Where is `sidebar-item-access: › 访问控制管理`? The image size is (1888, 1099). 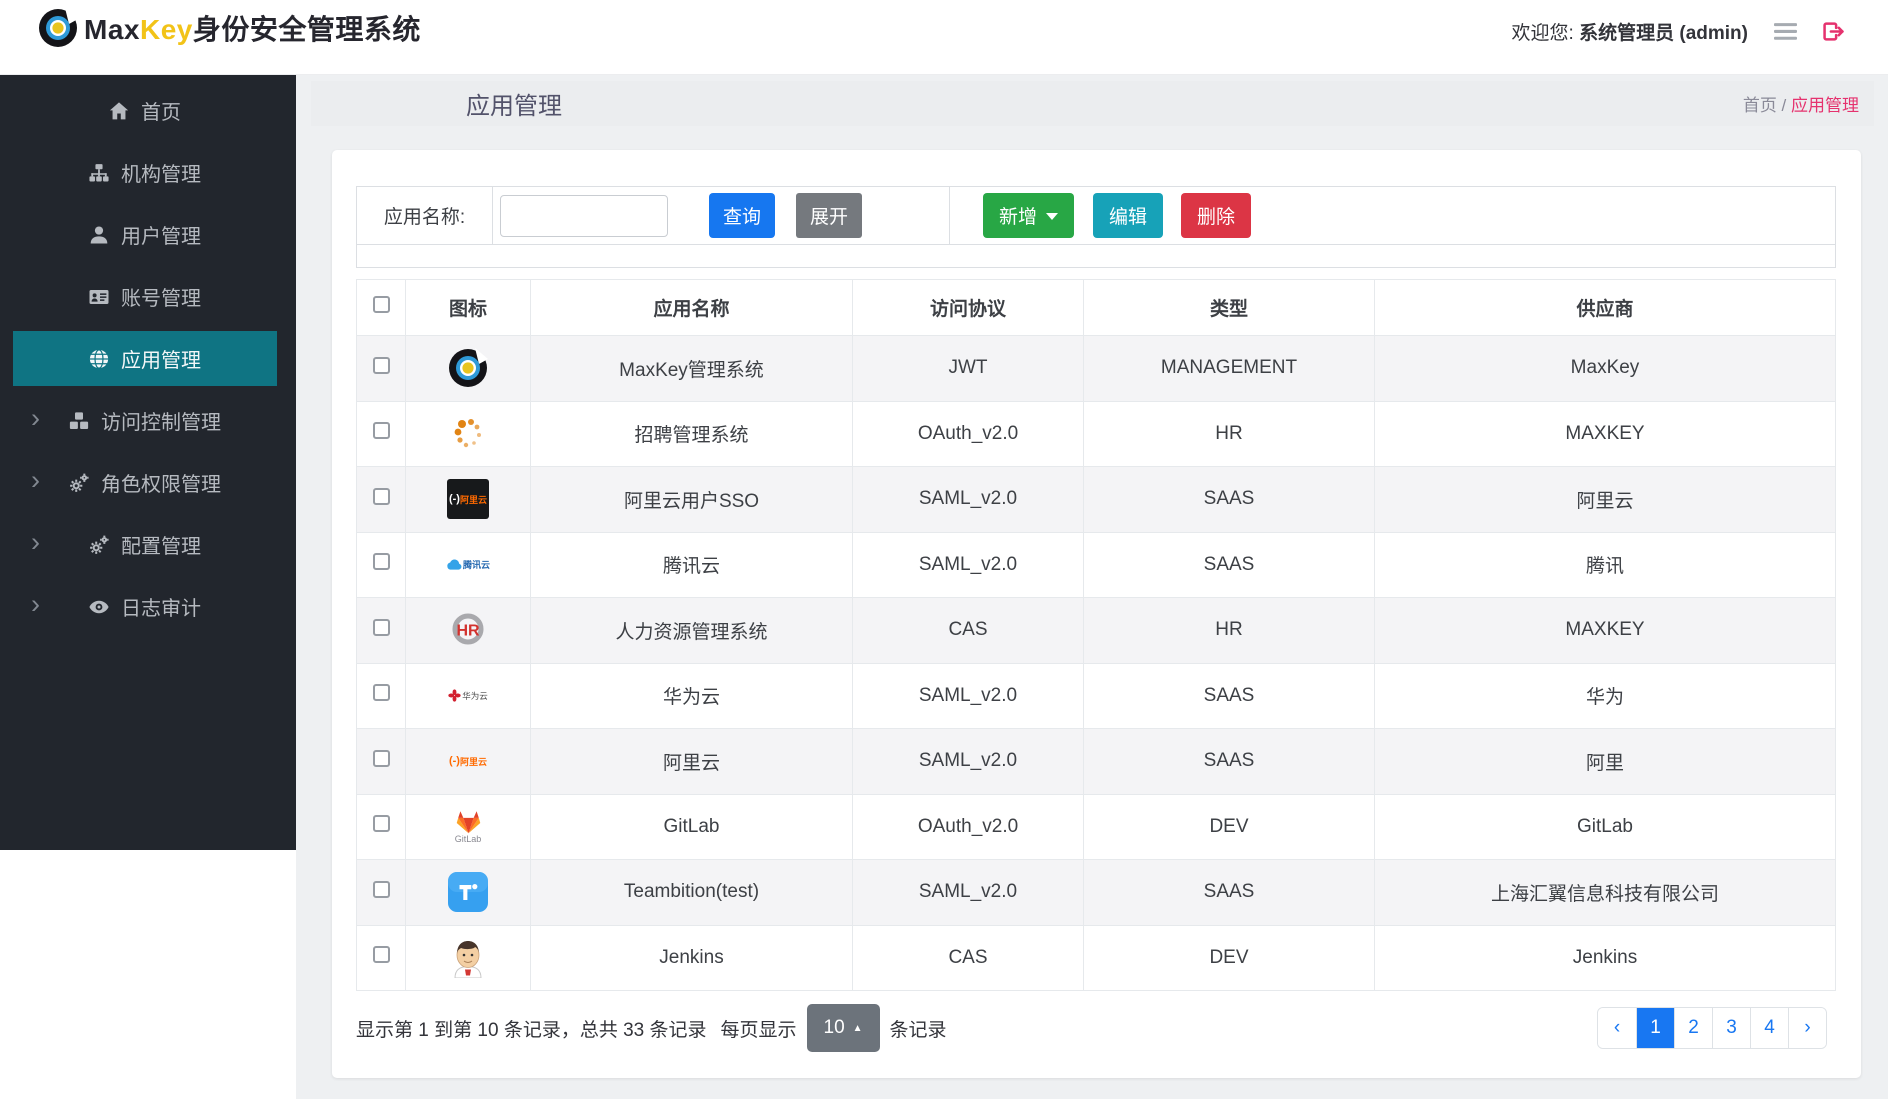
sidebar-item-access: › 访问控制管理 is located at coordinates (145, 420).